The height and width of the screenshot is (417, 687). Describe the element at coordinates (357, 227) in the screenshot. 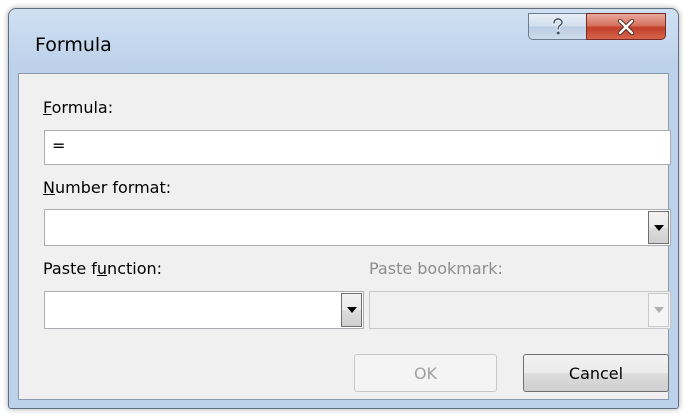

I see `number-format-combobox` at that location.